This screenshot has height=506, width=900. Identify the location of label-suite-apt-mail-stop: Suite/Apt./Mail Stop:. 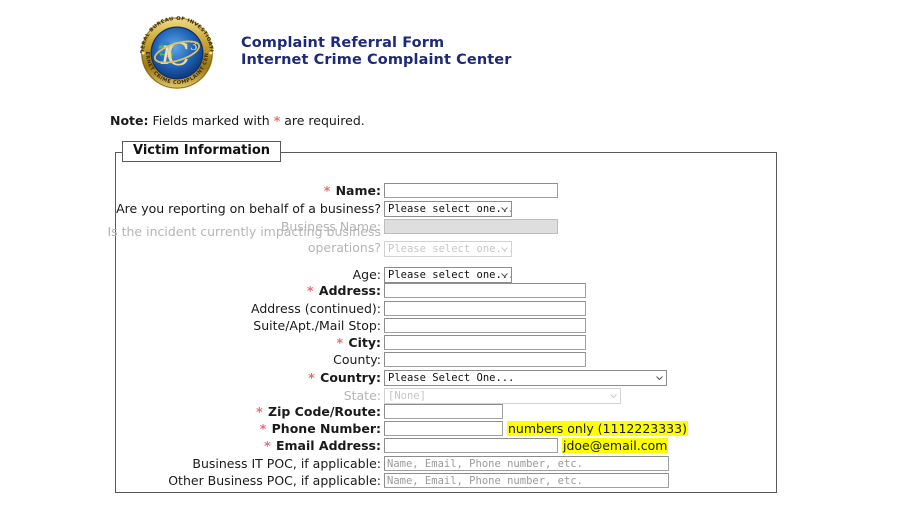
(317, 326).